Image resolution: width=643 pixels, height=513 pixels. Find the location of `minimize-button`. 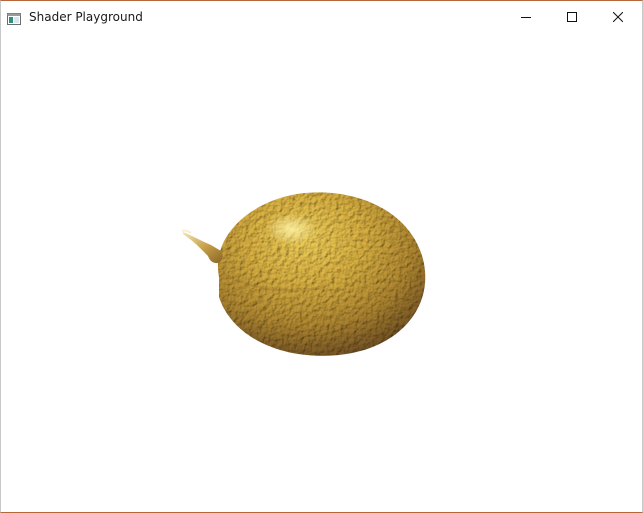

minimize-button is located at coordinates (526, 16).